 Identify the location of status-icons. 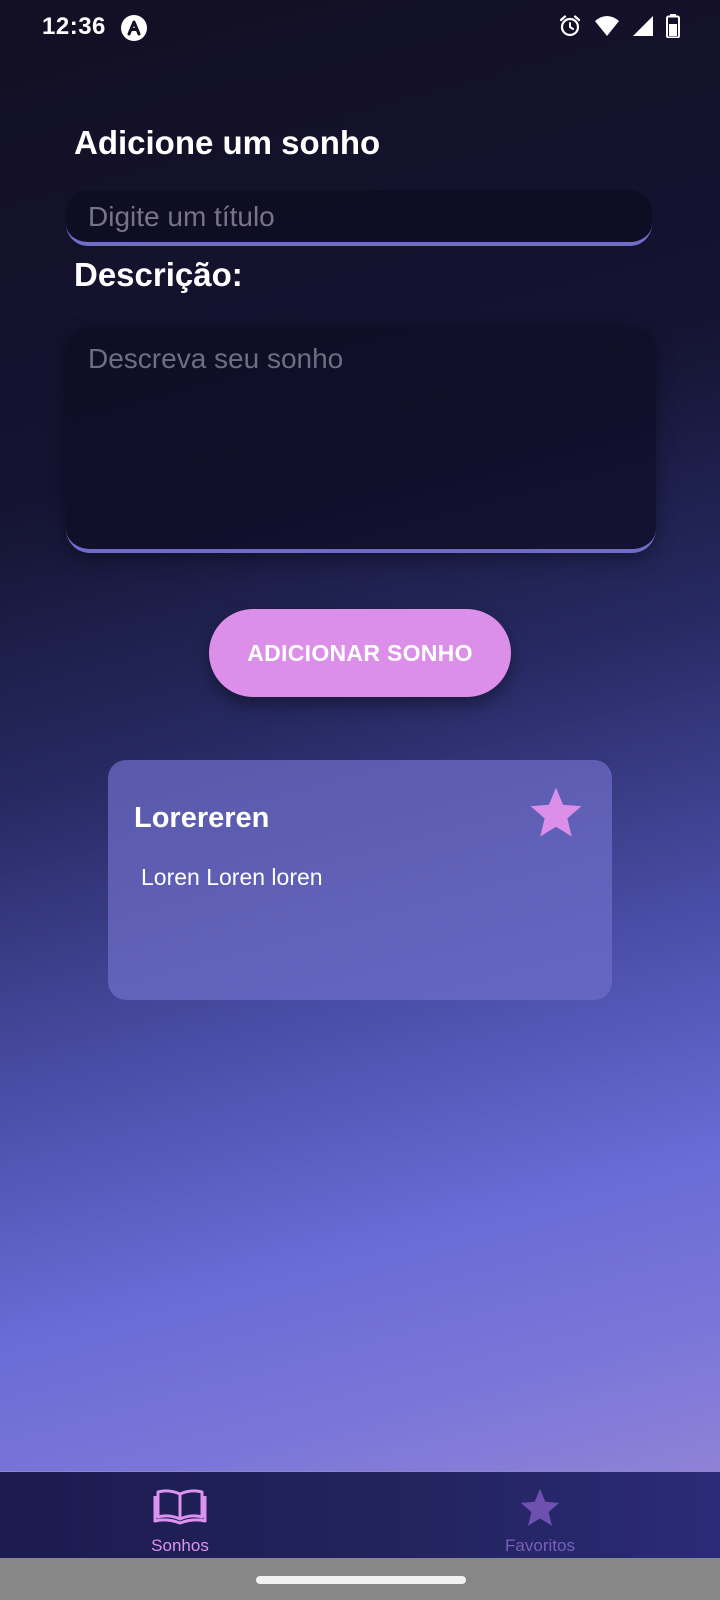
(619, 28).